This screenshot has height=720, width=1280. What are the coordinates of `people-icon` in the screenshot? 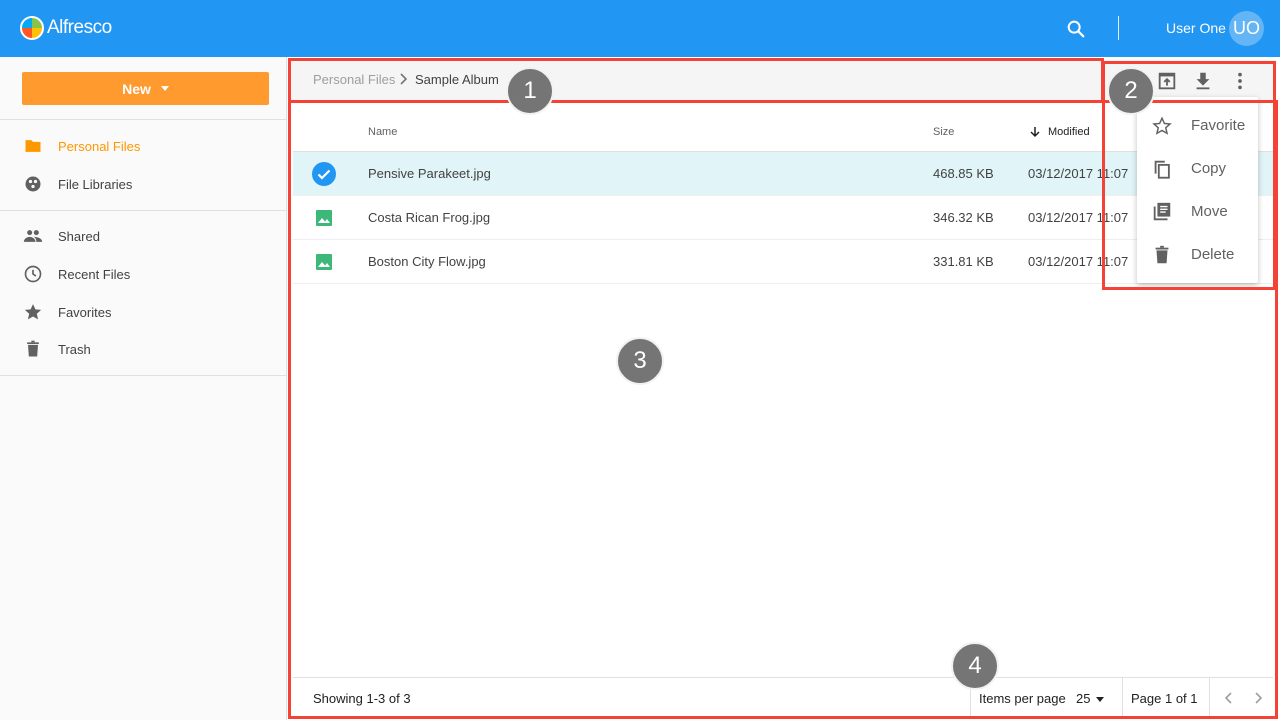 It's located at (33, 236).